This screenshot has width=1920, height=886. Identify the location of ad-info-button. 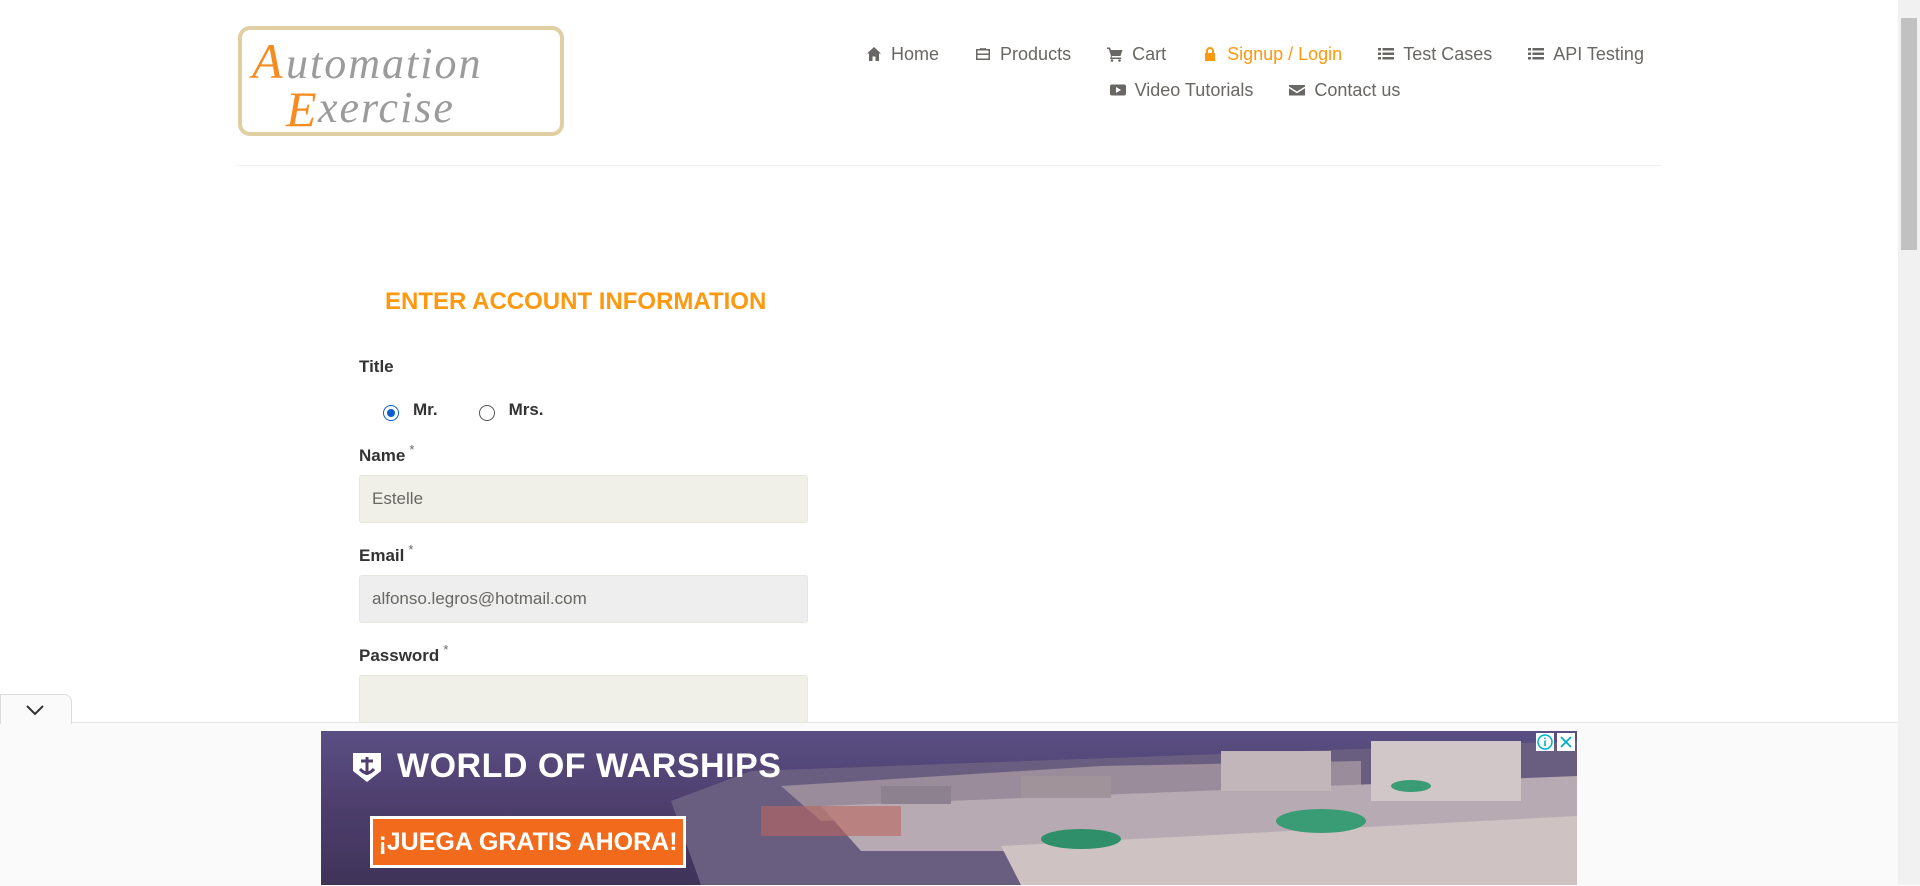
(1545, 742).